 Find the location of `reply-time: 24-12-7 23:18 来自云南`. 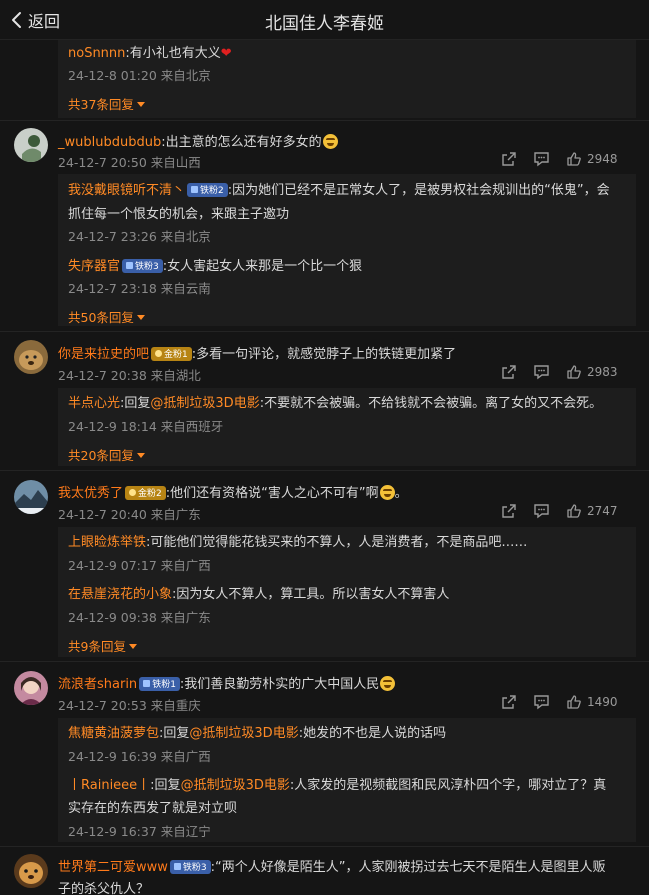

reply-time: 24-12-7 23:18 来自云南 is located at coordinates (139, 288).